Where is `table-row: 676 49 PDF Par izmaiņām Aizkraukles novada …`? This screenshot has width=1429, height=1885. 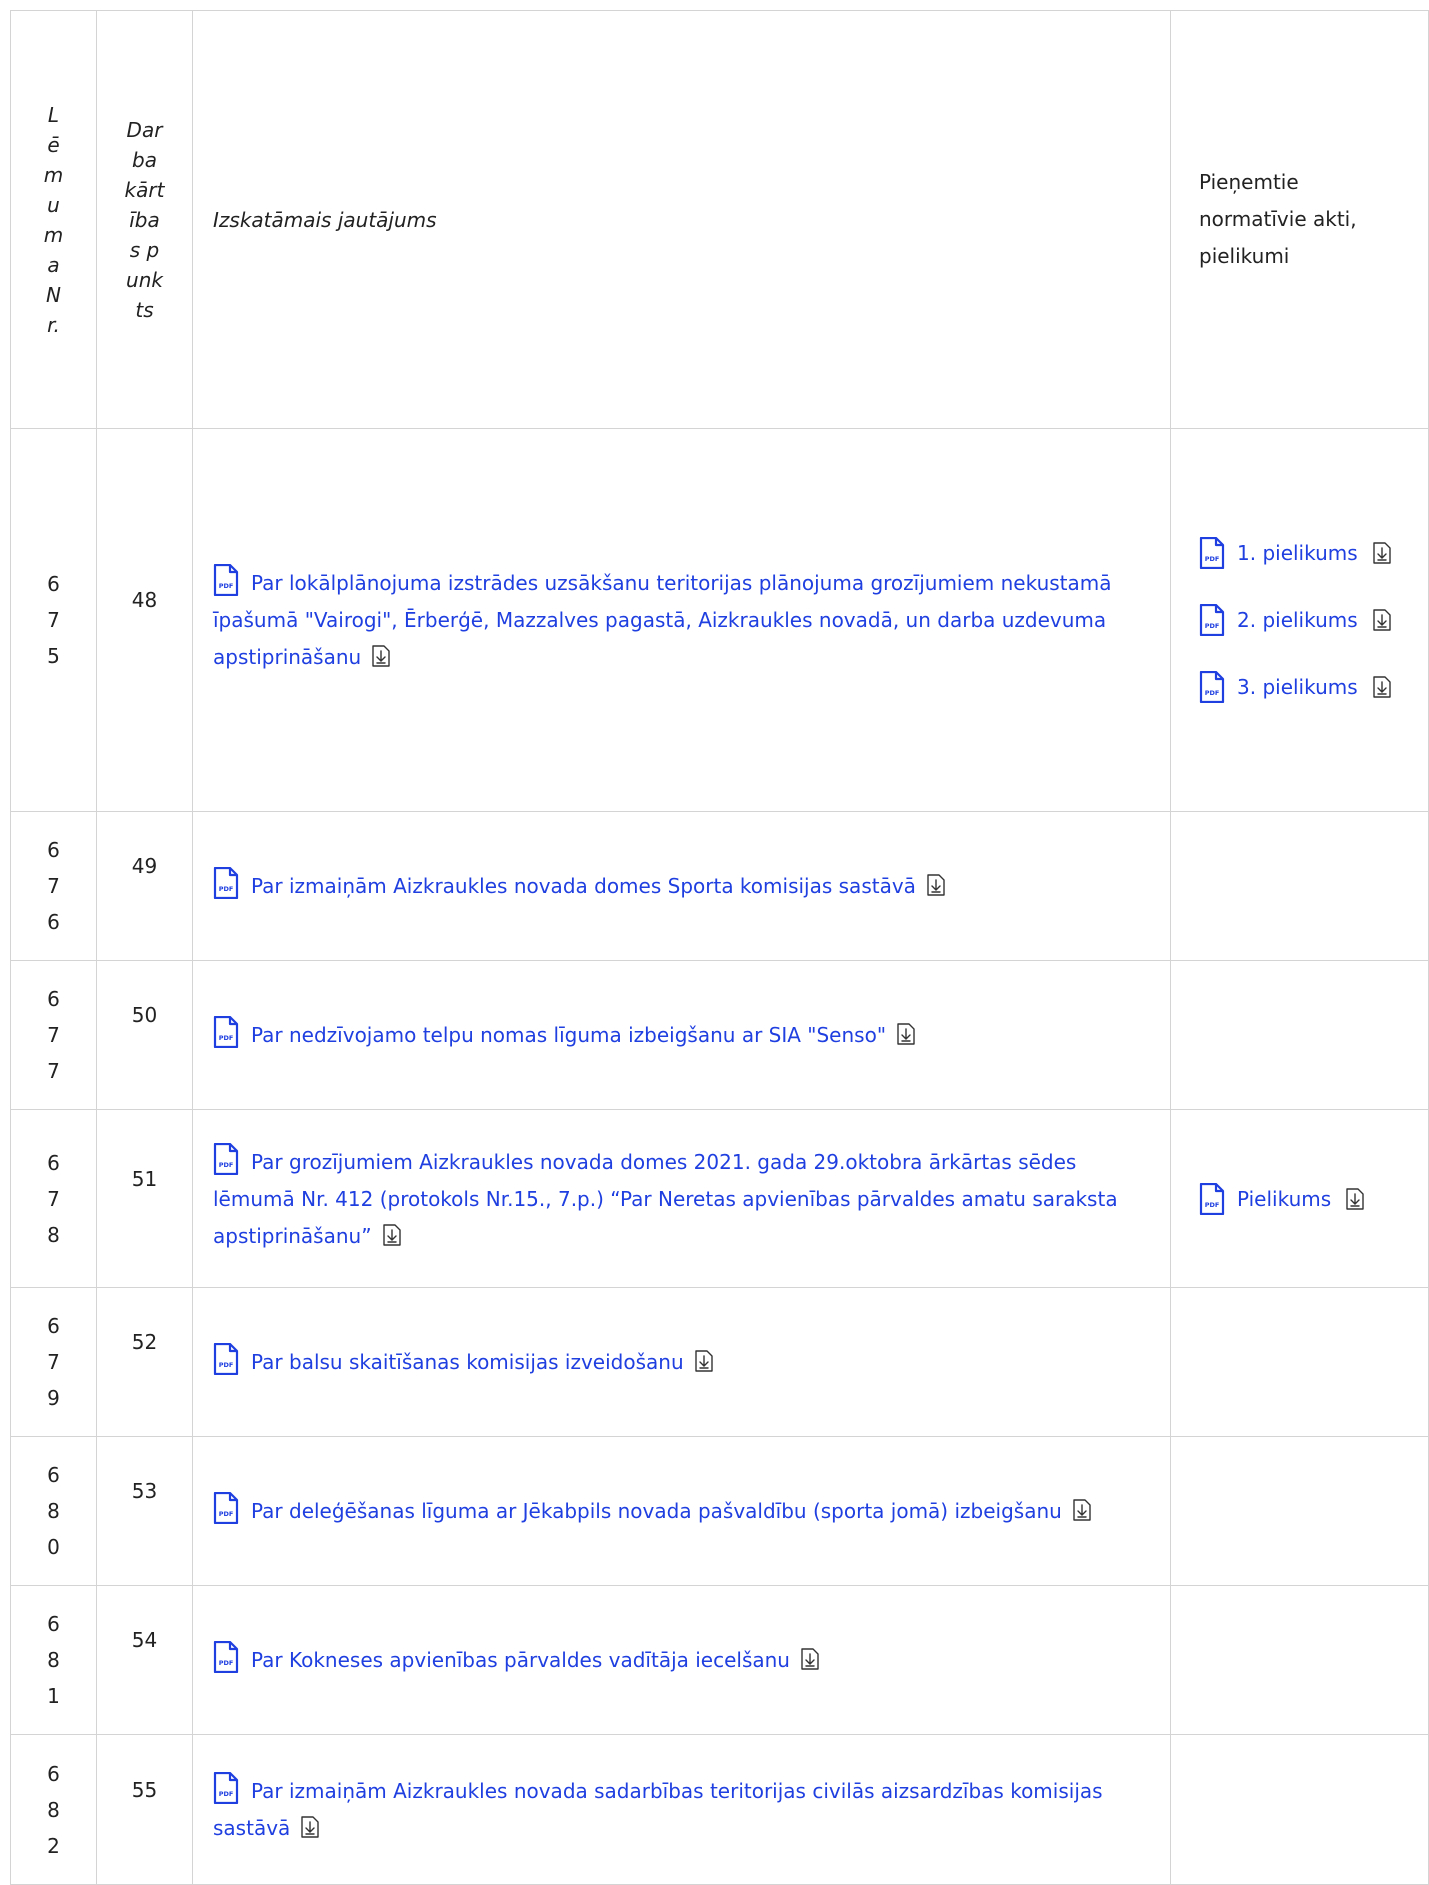
table-row: 676 49 PDF Par izmaiņām Aizkraukles novada … is located at coordinates (719, 886).